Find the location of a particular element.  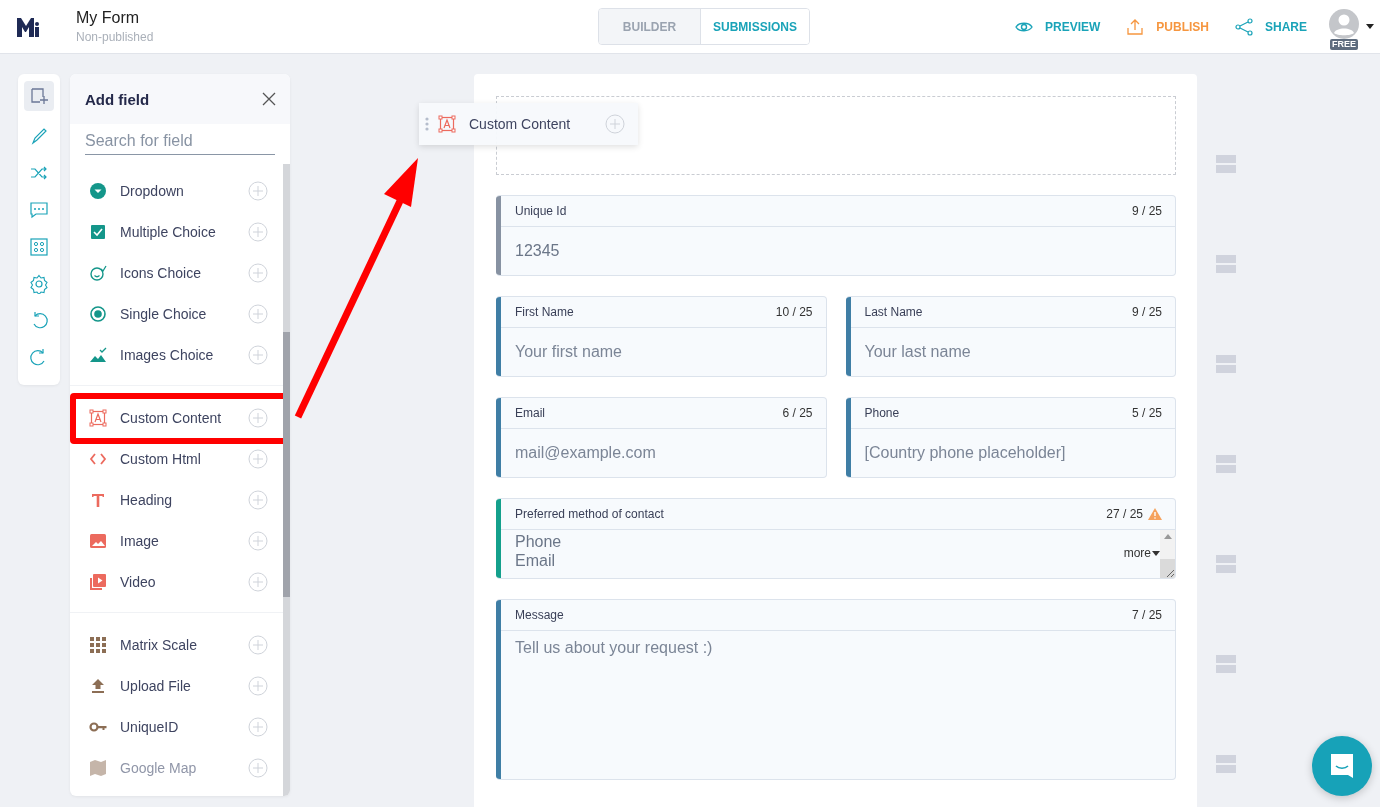

plan-badge: FREE is located at coordinates (1344, 44).